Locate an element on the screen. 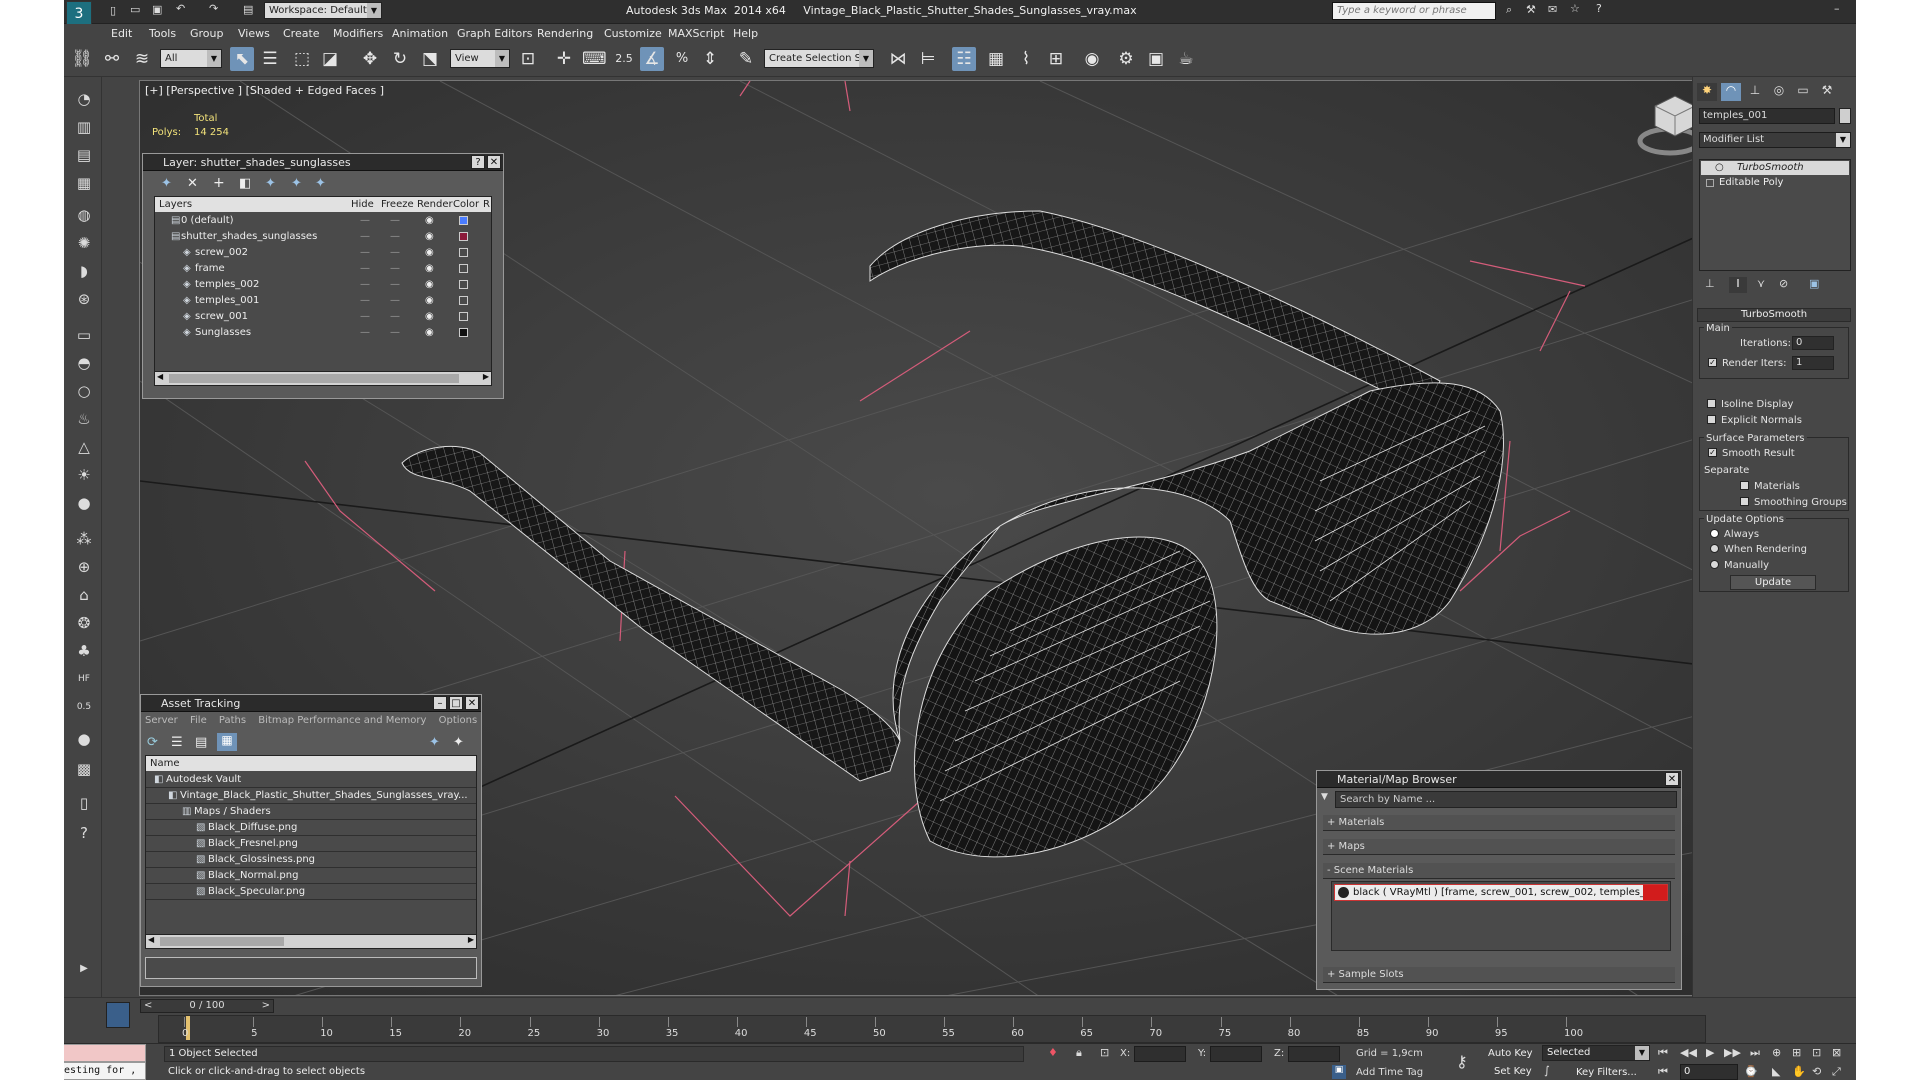  stack-item-turbosmooth: ○ TurboSmooth is located at coordinates (1775, 168).